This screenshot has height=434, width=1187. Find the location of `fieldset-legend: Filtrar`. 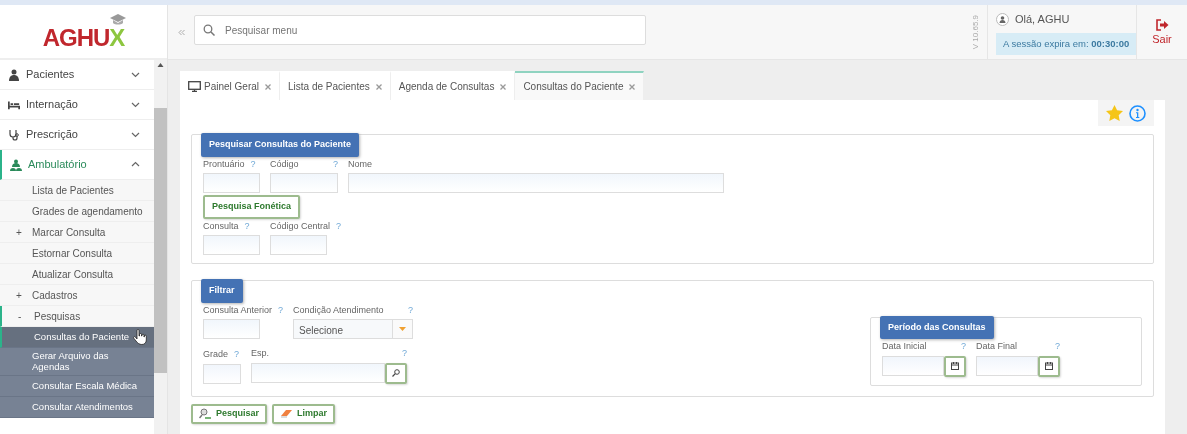

fieldset-legend: Filtrar is located at coordinates (222, 291).